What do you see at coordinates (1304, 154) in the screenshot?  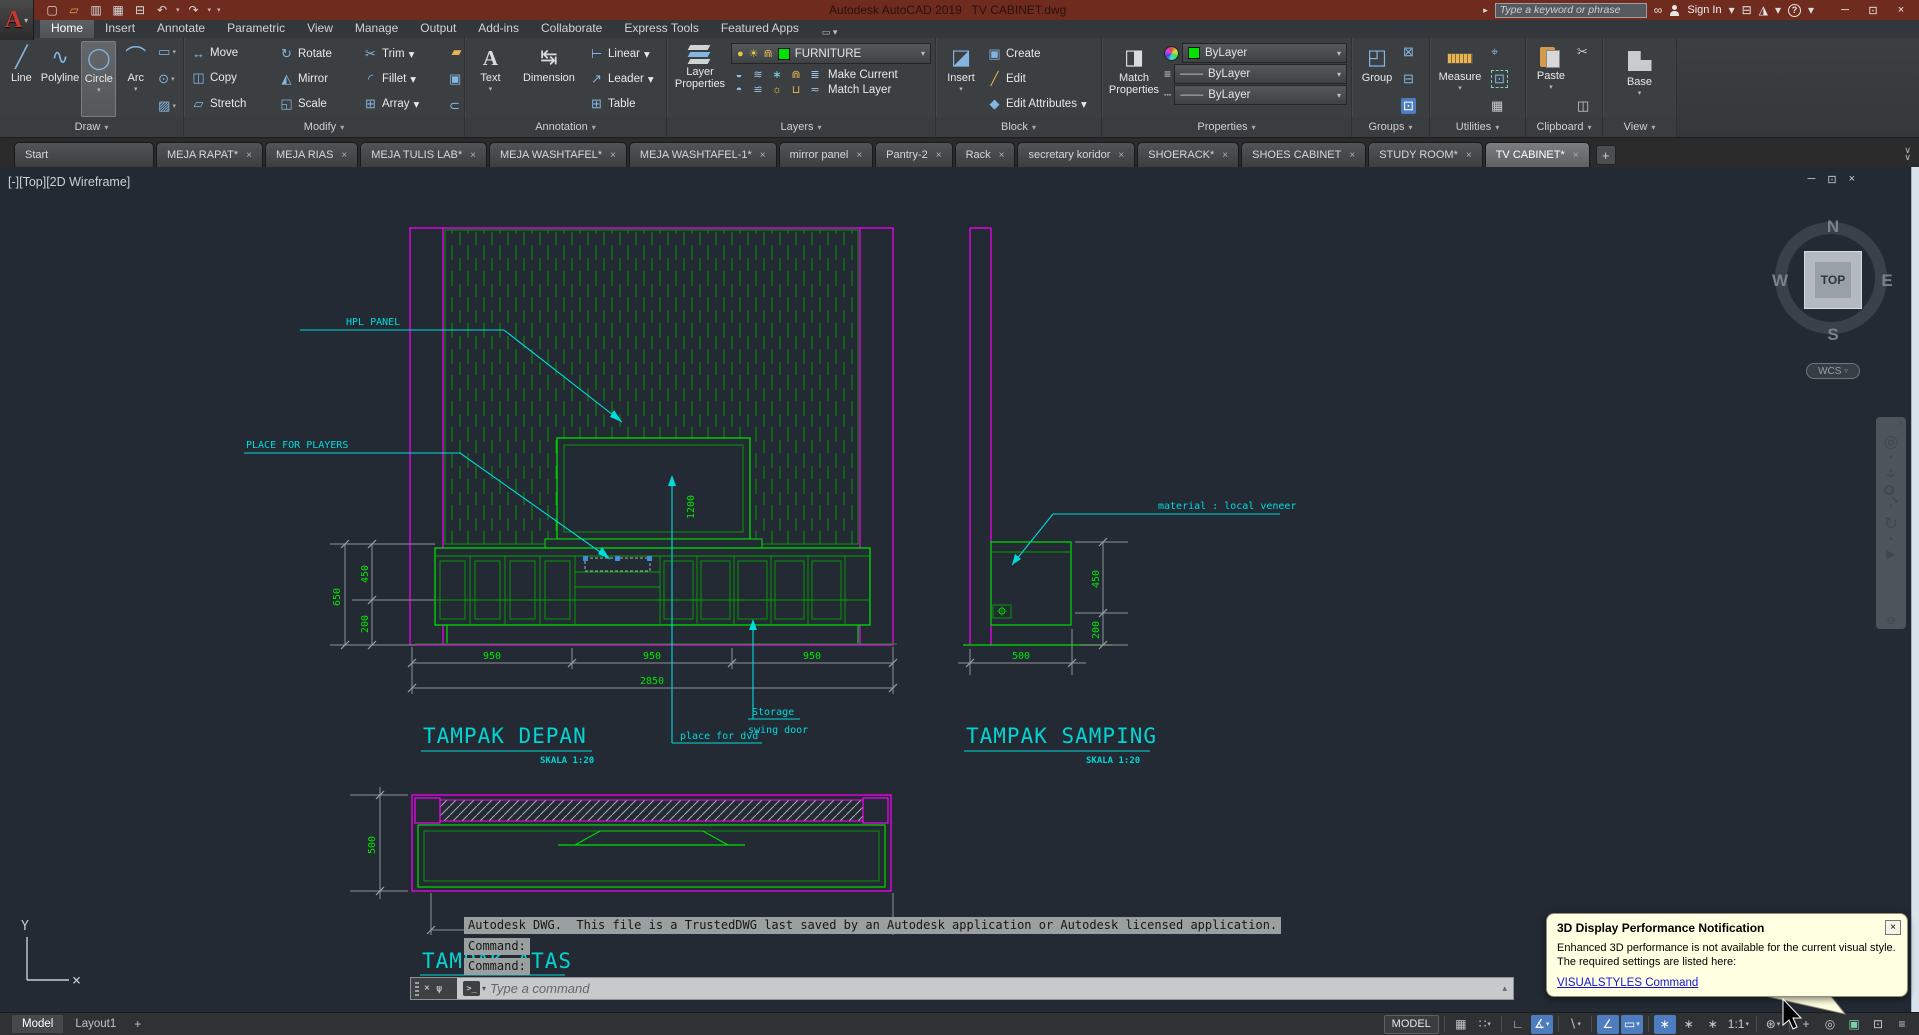 I see `file-tab: SHOES CABINET ×` at bounding box center [1304, 154].